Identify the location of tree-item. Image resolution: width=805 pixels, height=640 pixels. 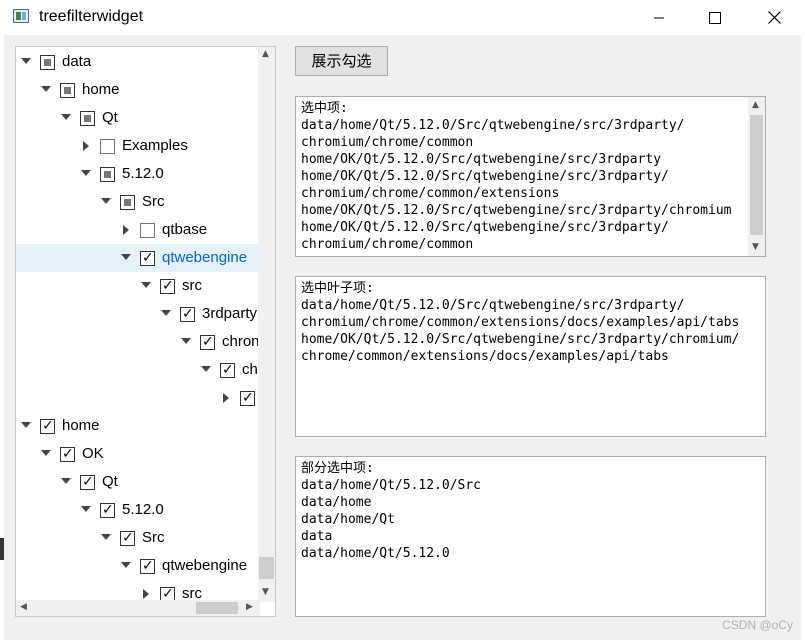
(138, 398).